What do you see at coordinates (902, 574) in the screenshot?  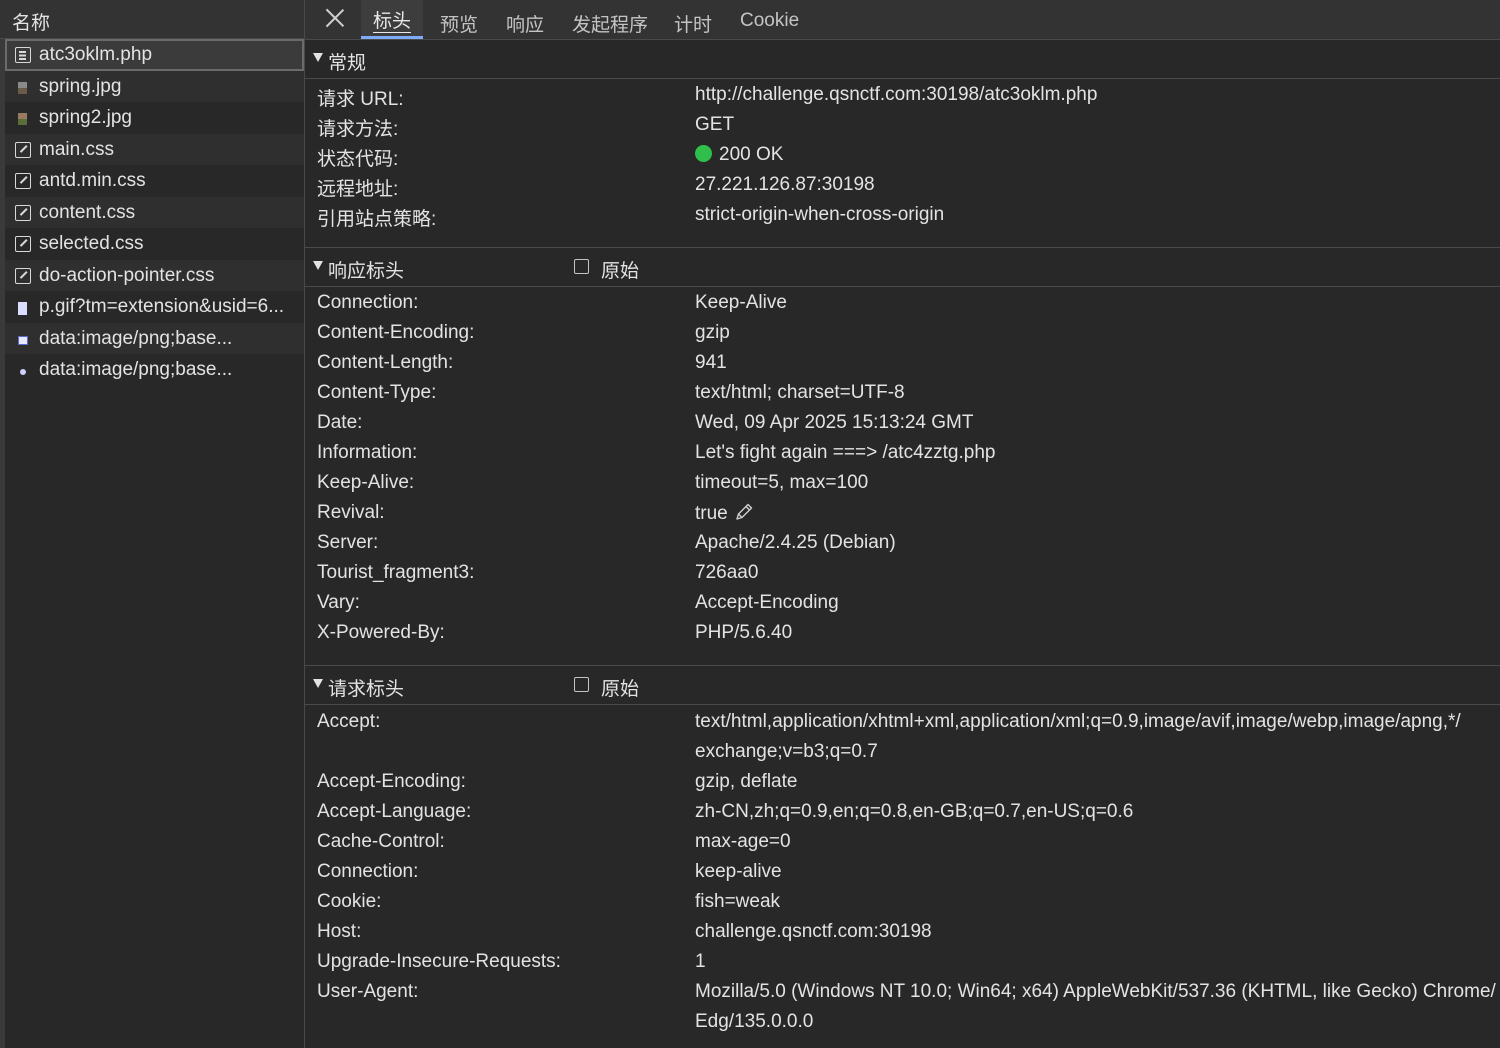 I see `header-row: Tourist_fragment3: 726aa0` at bounding box center [902, 574].